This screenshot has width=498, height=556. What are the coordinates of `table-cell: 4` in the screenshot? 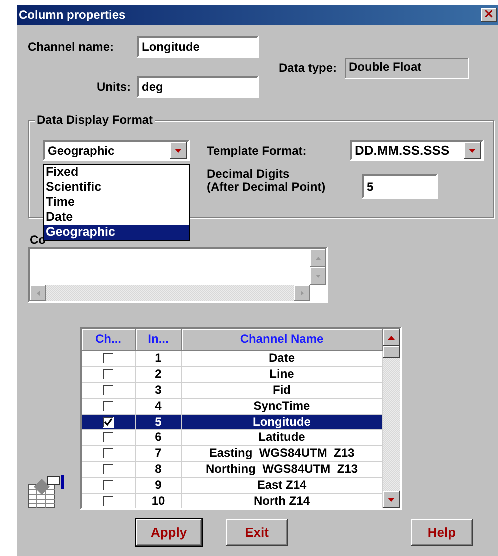 It's located at (159, 406).